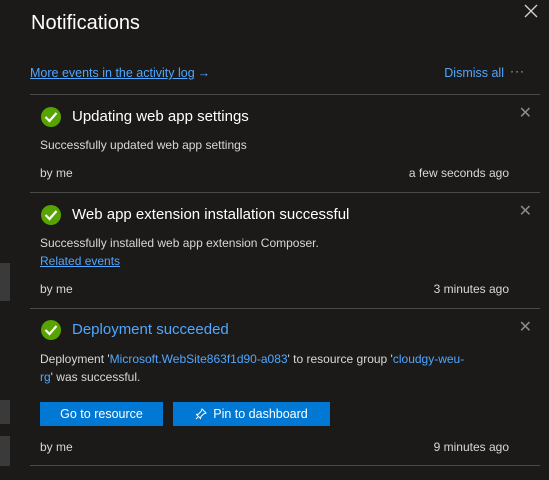 The image size is (549, 480). Describe the element at coordinates (458, 173) in the screenshot. I see `notification-time: a few seconds ago` at that location.